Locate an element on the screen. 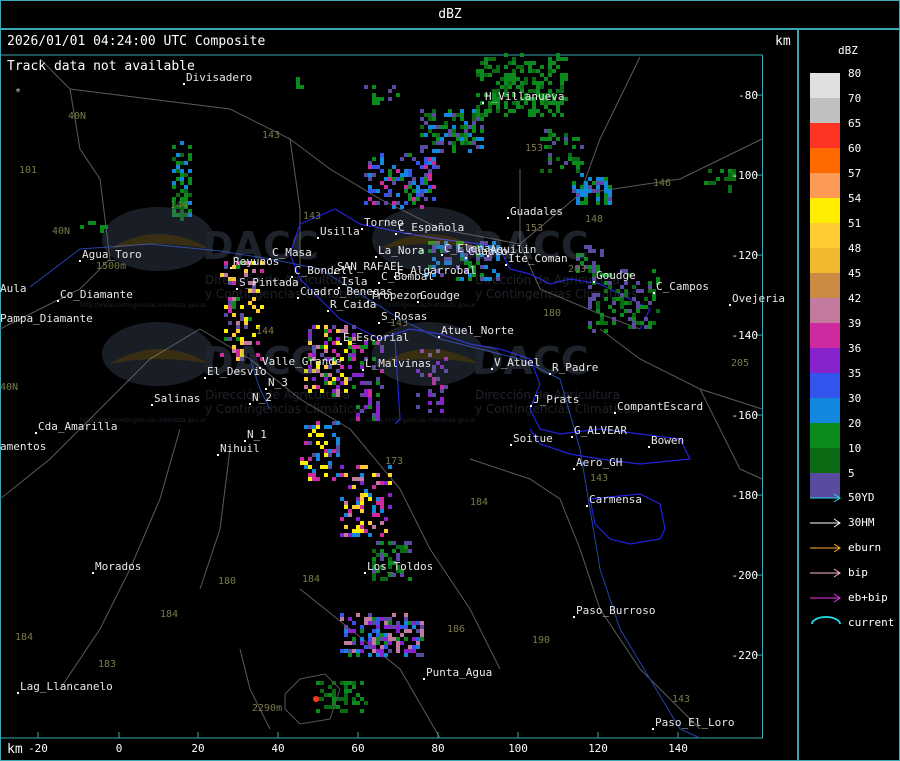 Image resolution: width=900 pixels, height=761 pixels. legend-track-label: eburn is located at coordinates (865, 547).